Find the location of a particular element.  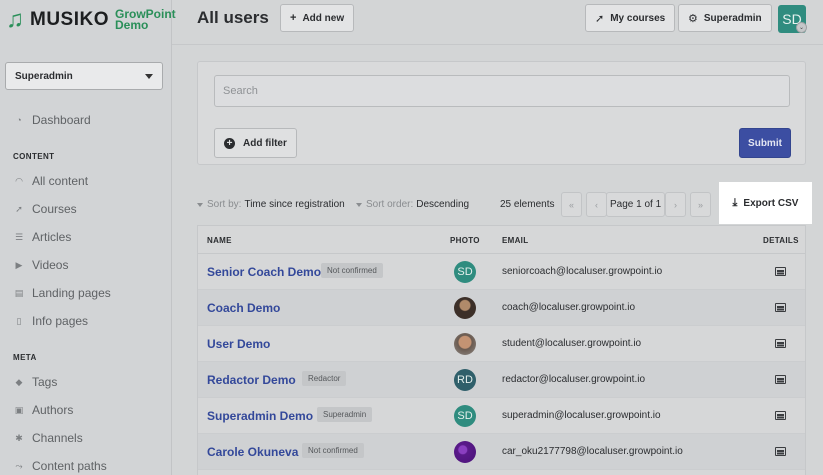

sidebar-item-channels: ✱ Channels is located at coordinates (47, 438).